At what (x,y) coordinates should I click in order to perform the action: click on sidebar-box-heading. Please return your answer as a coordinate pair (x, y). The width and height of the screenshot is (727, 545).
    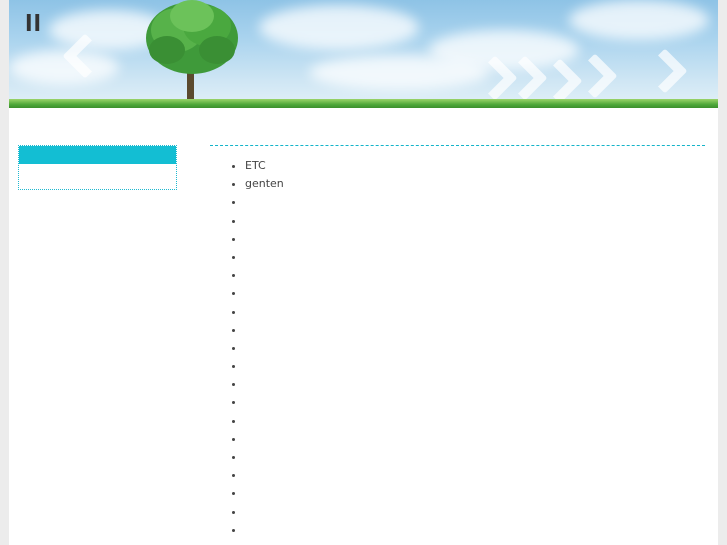
    Looking at the image, I should click on (97, 155).